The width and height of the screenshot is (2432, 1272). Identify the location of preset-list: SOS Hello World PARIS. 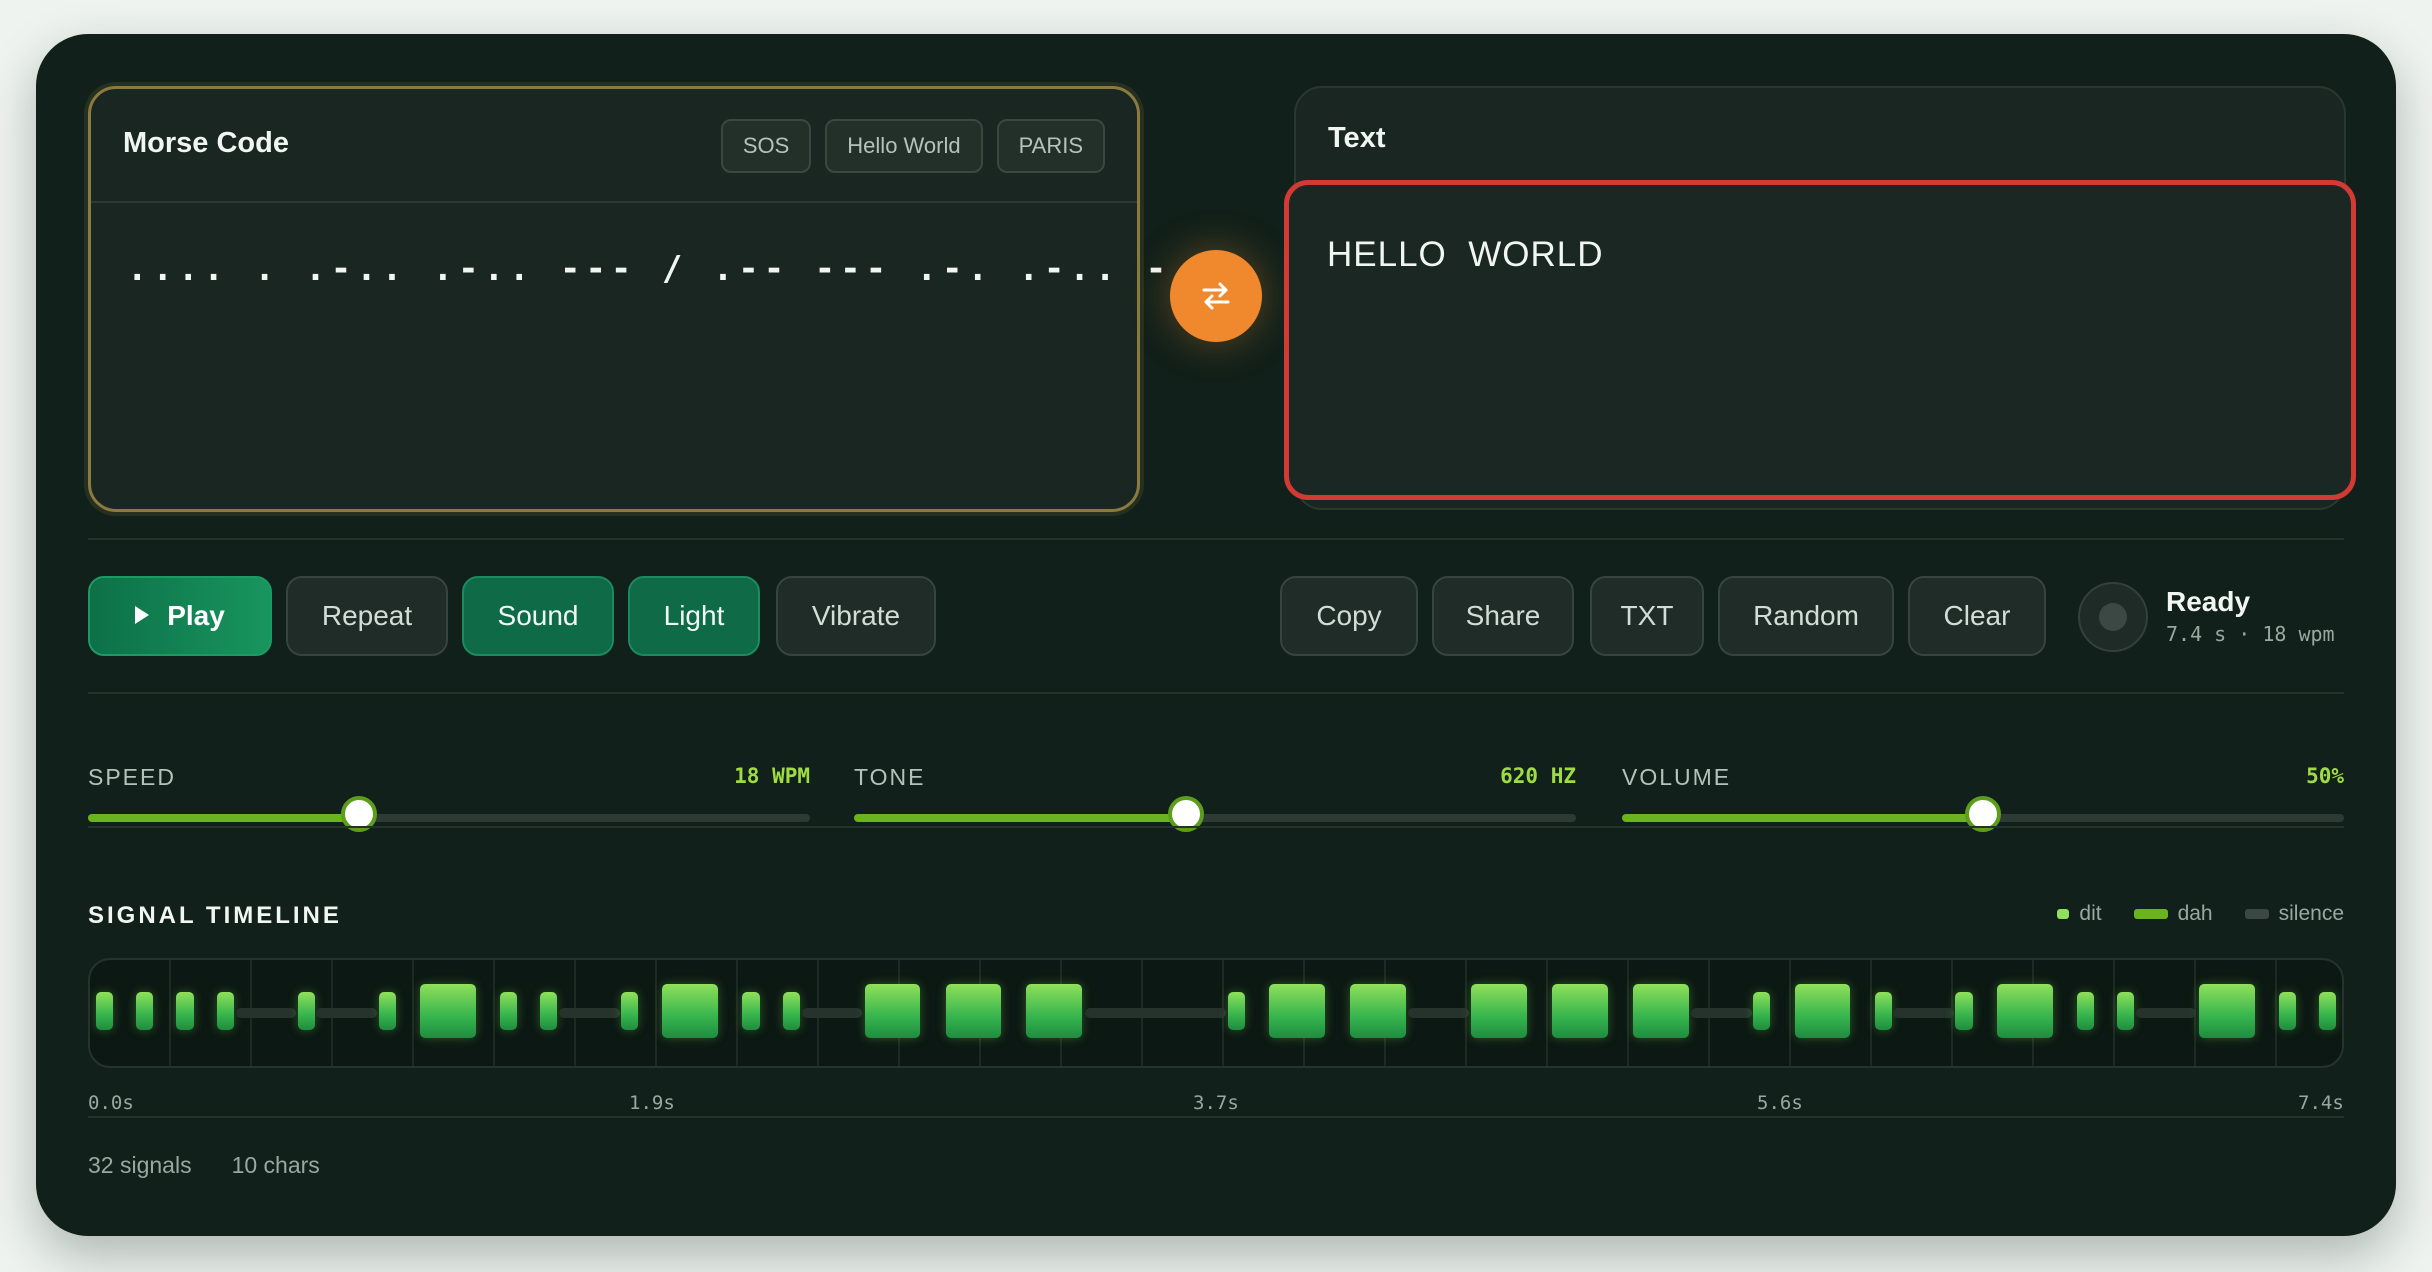
(912, 146).